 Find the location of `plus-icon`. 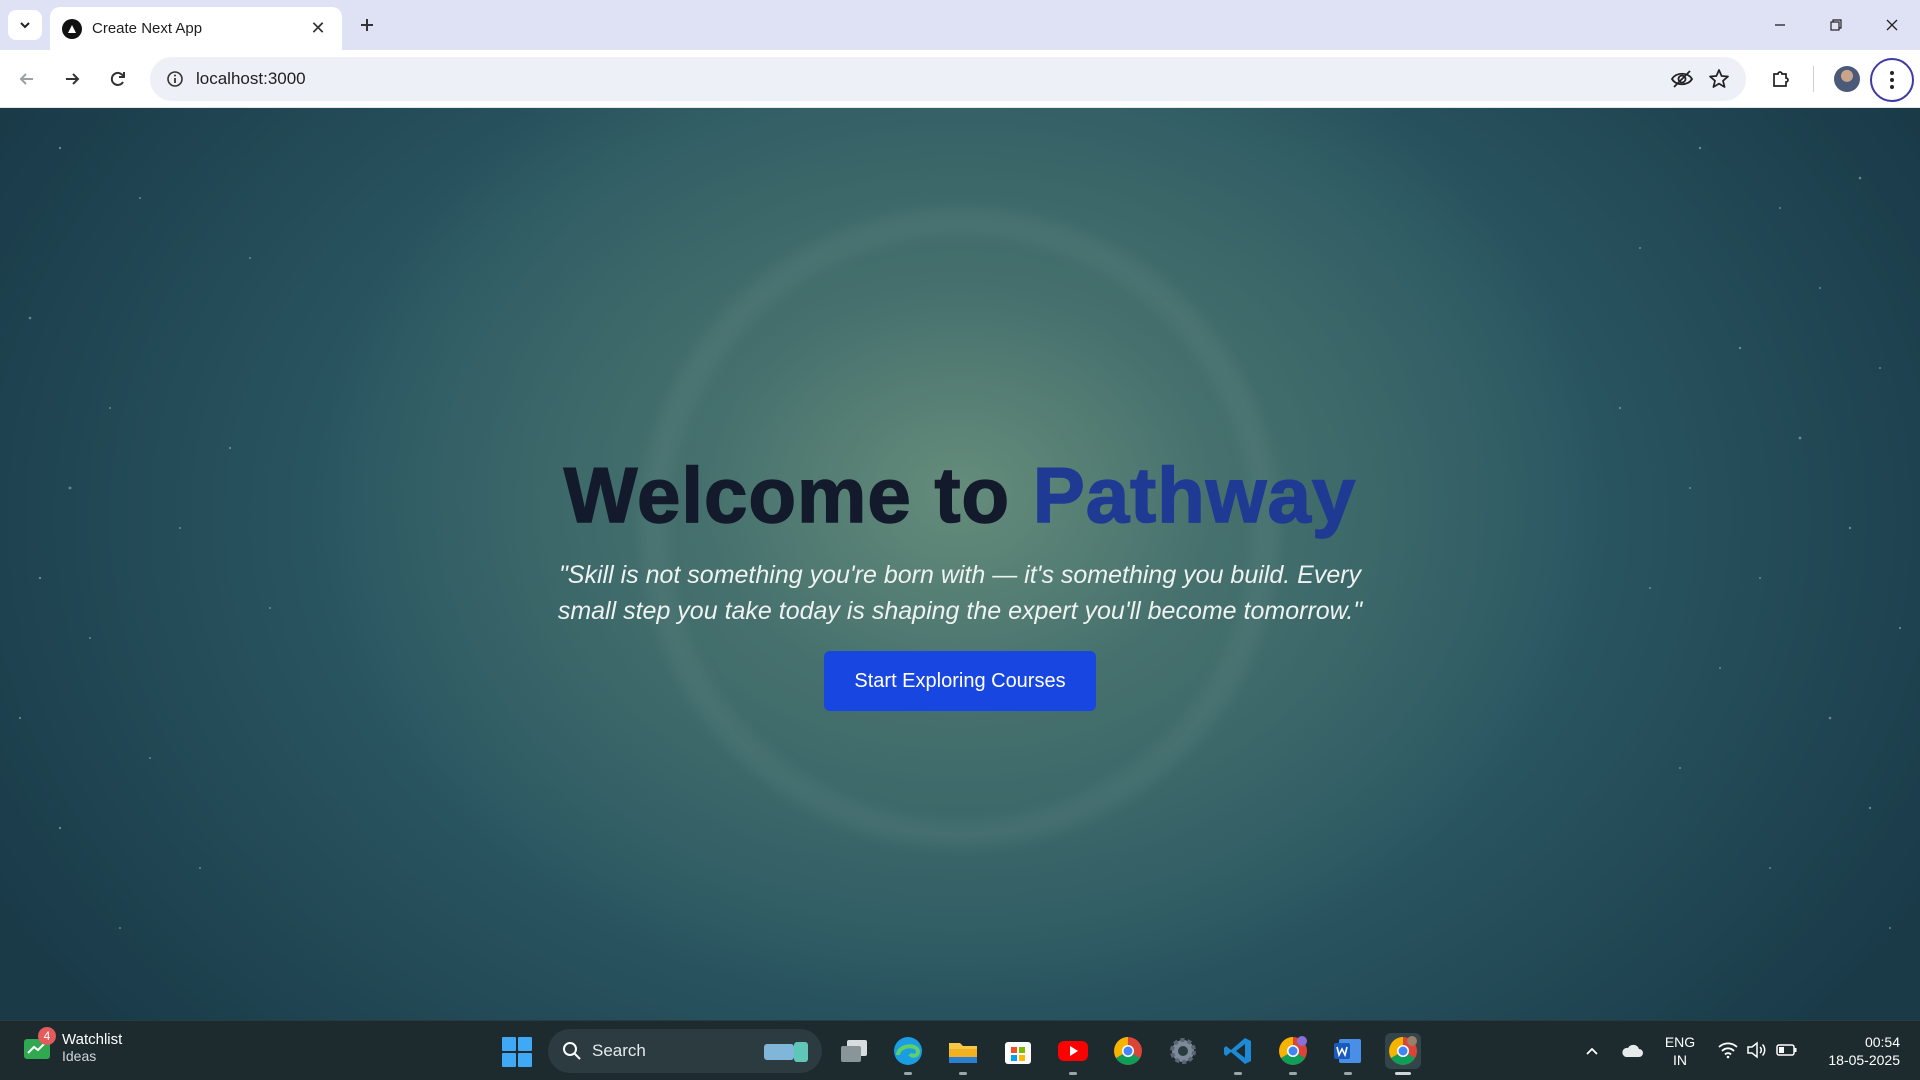

plus-icon is located at coordinates (367, 25).